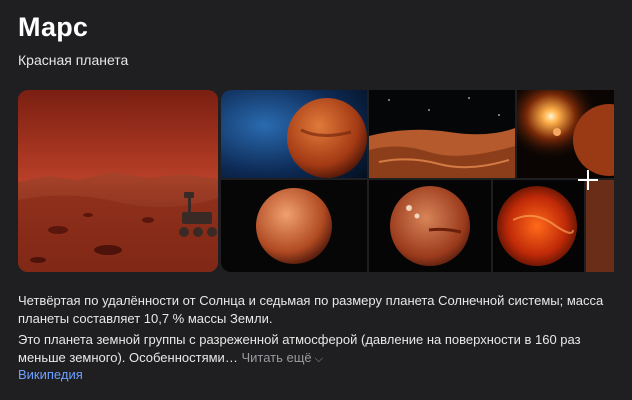 The image size is (632, 400). What do you see at coordinates (538, 226) in the screenshot?
I see `gallery-image-mars-fiery` at bounding box center [538, 226].